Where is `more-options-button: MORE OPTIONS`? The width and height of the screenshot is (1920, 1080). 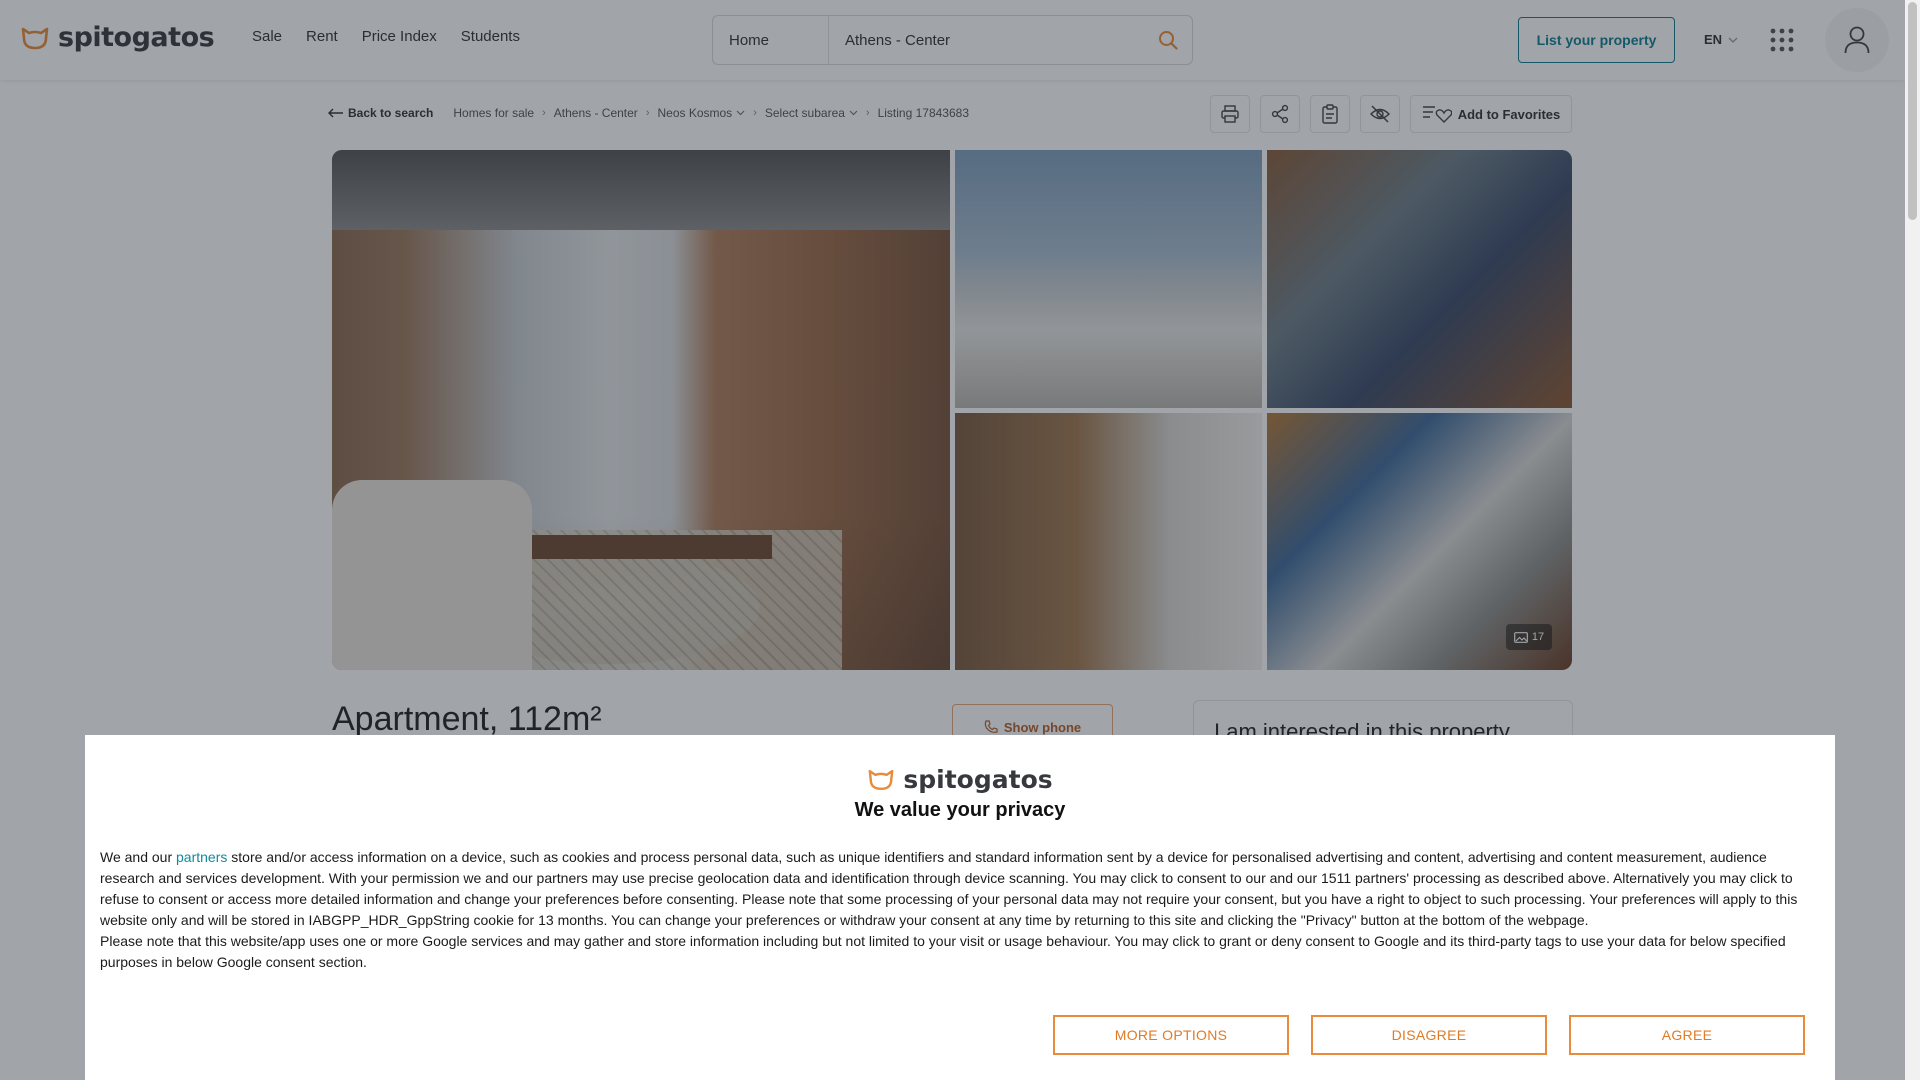 more-options-button: MORE OPTIONS is located at coordinates (1171, 1035).